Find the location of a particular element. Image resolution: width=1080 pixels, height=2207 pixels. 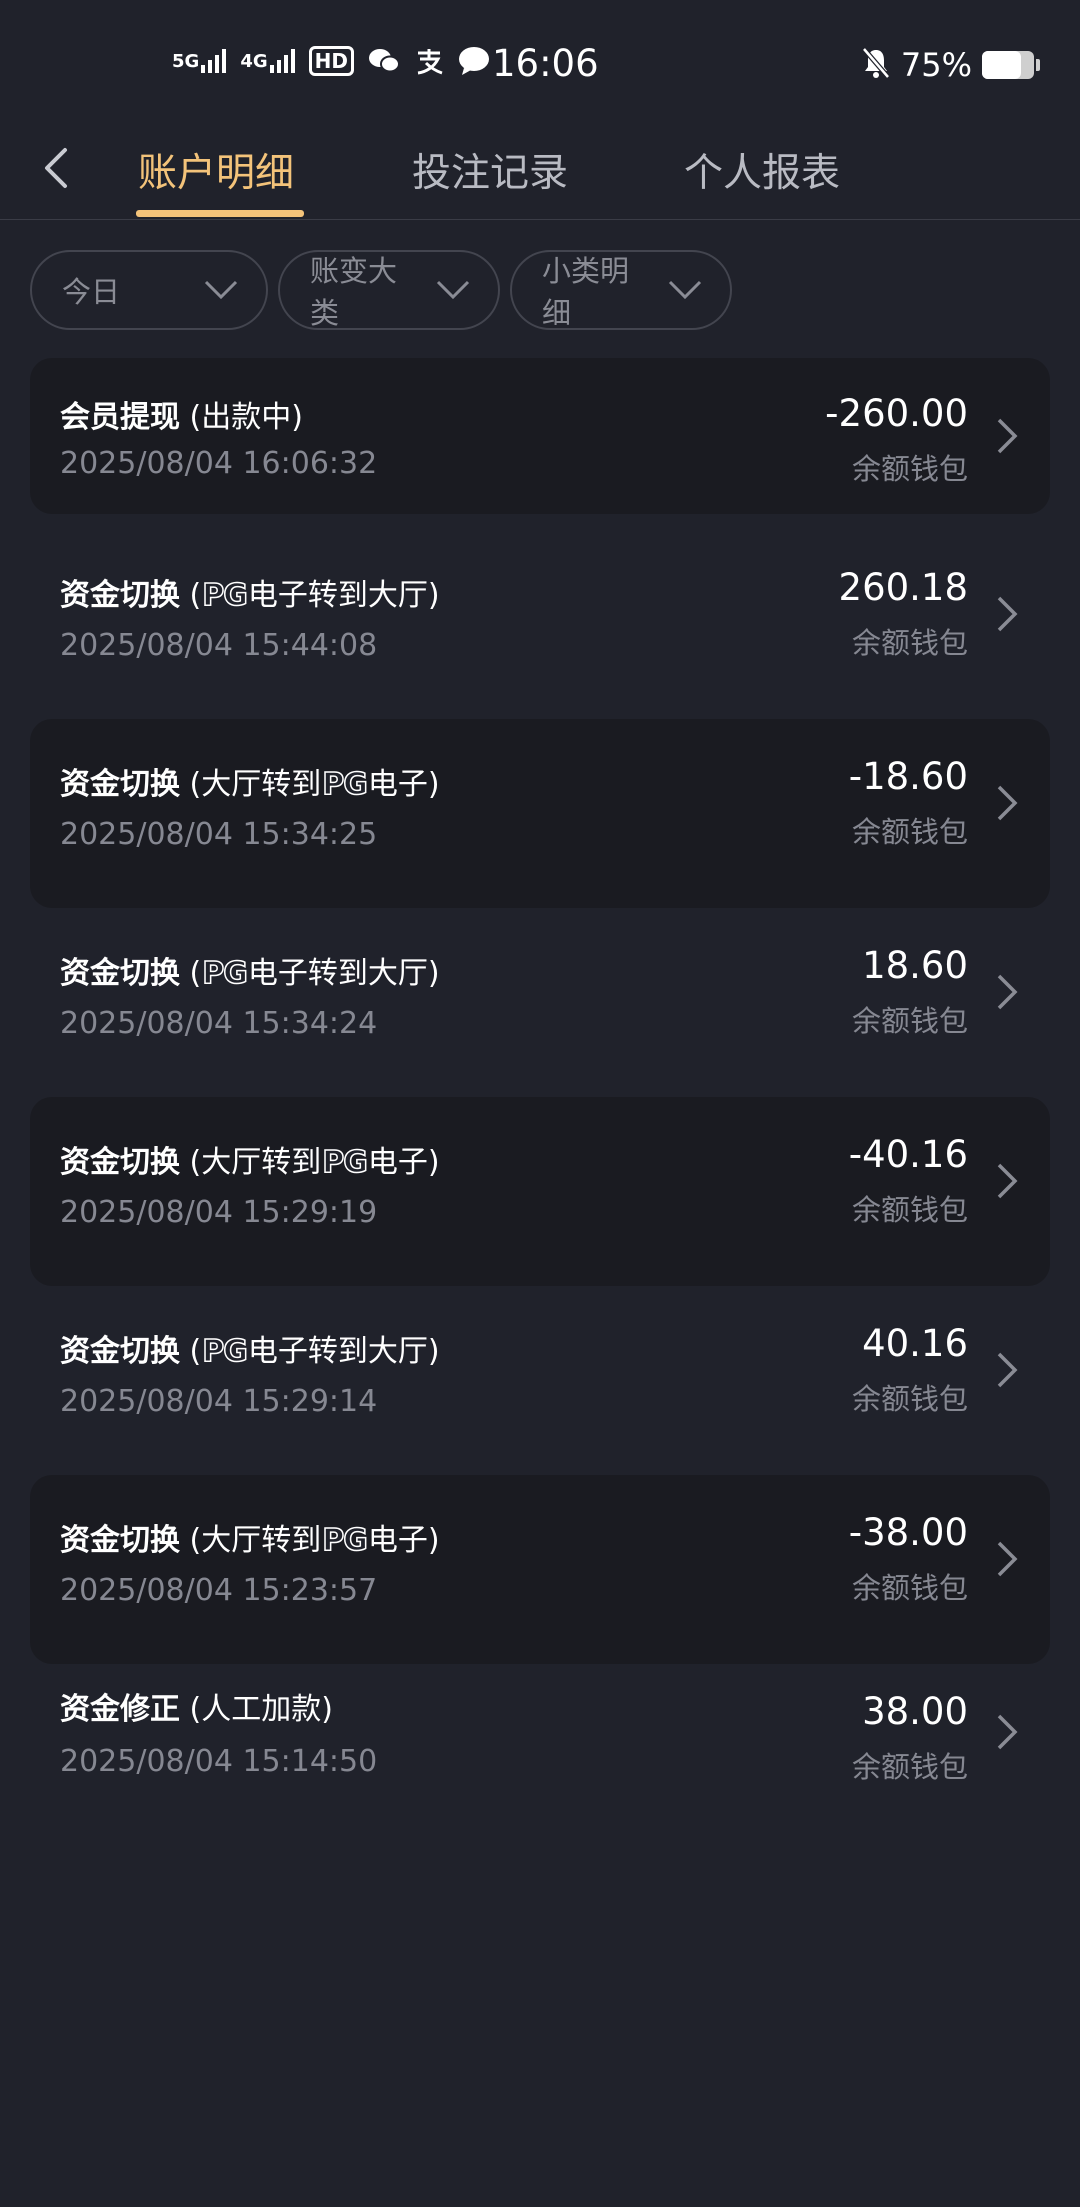

chevron-left-icon is located at coordinates (56, 168).